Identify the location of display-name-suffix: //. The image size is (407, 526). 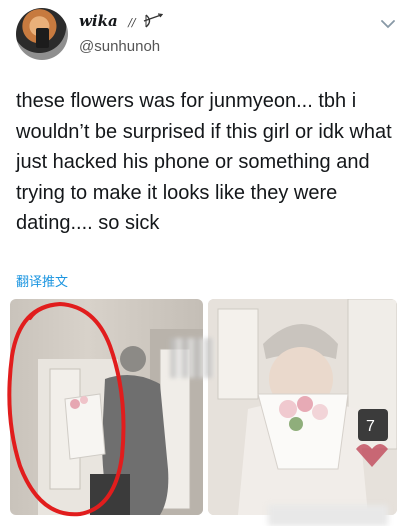
(132, 22).